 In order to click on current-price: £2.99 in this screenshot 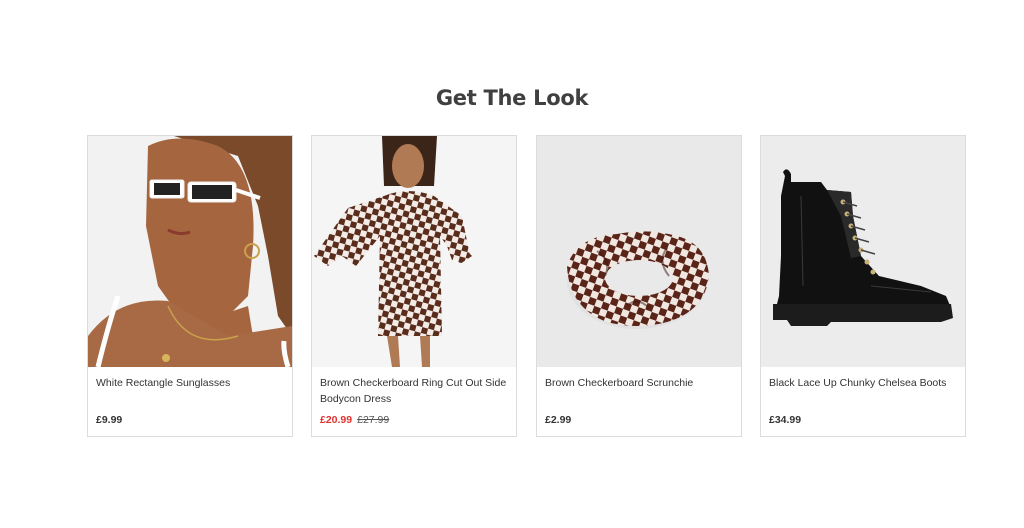, I will do `click(558, 420)`.